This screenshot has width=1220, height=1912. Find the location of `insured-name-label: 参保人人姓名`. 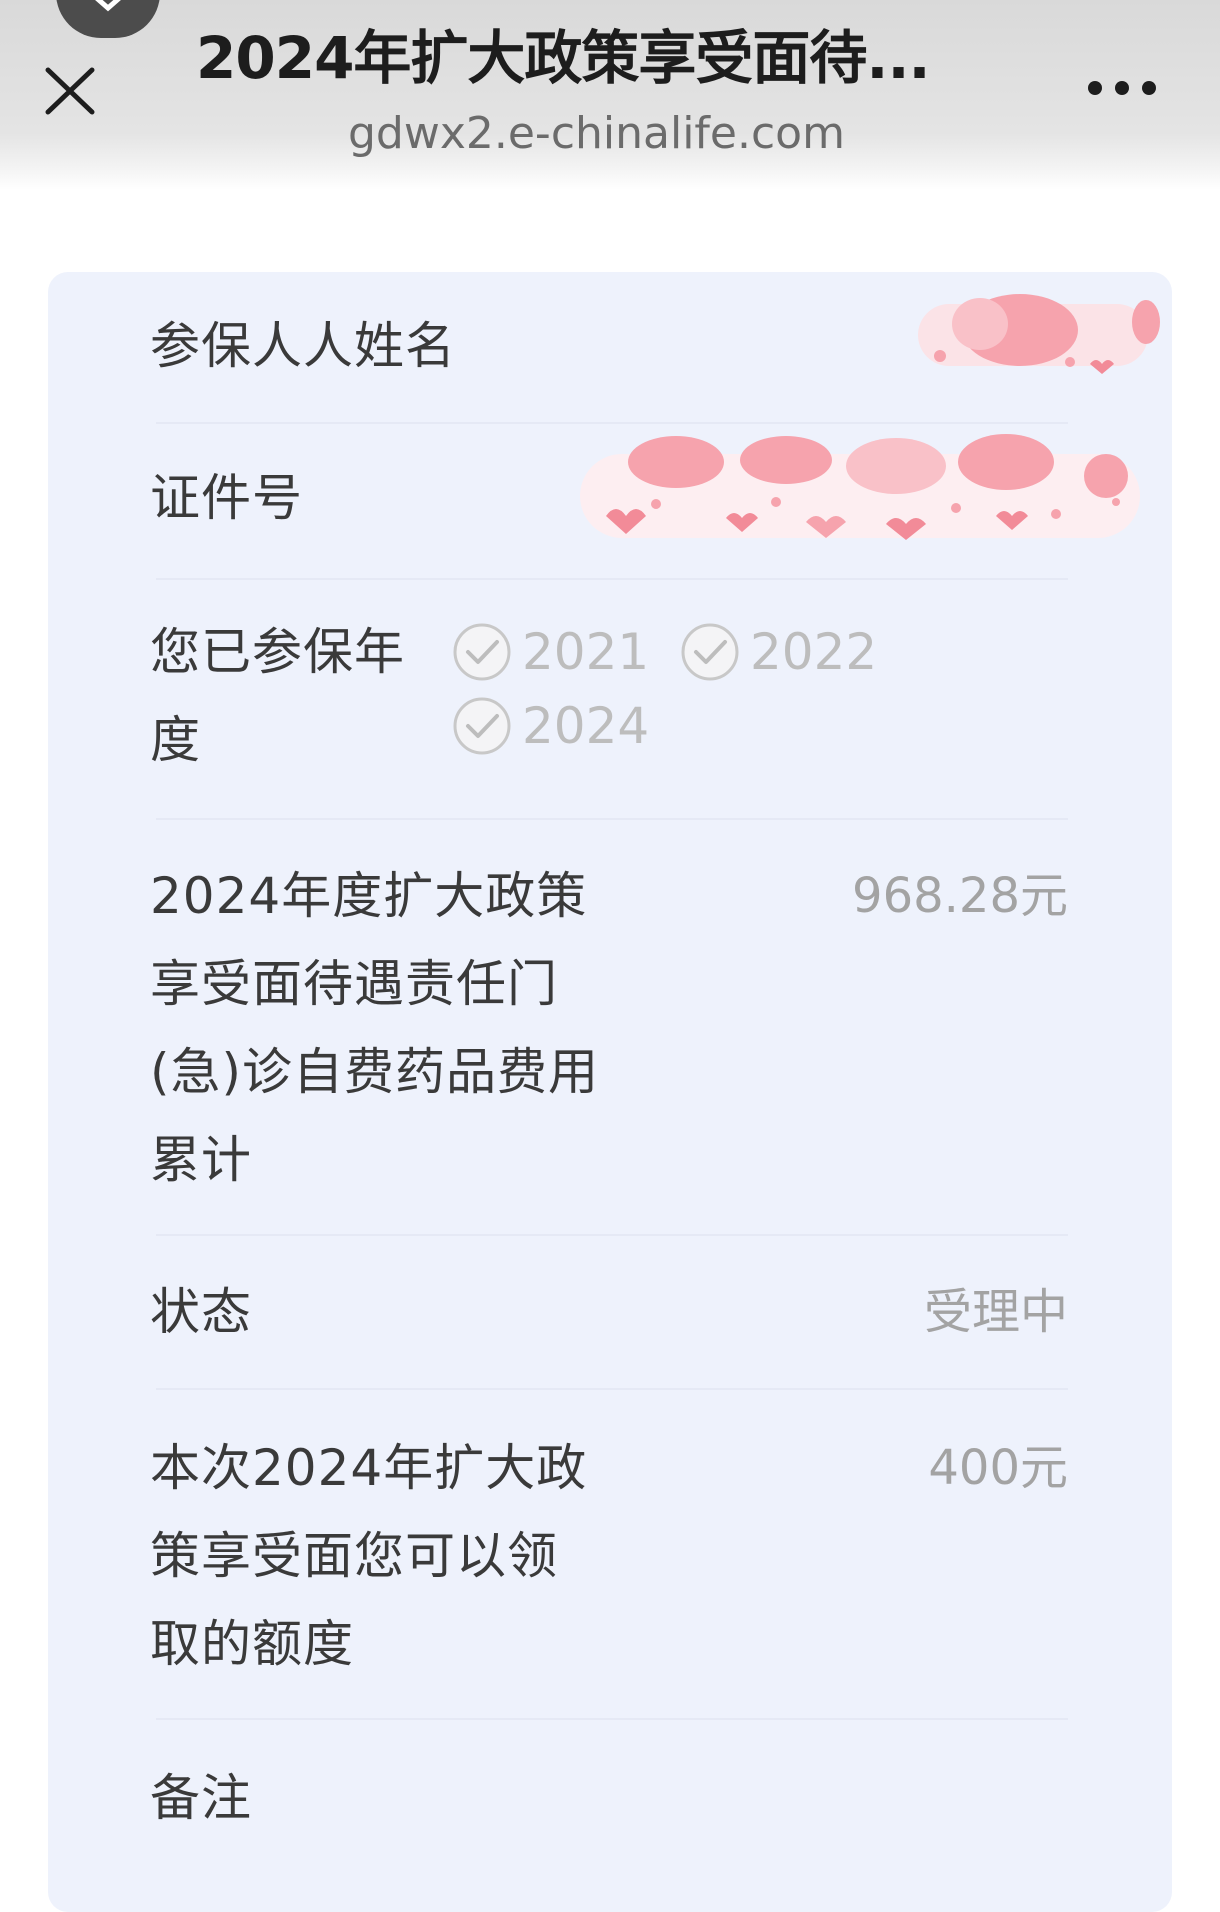

insured-name-label: 参保人人姓名 is located at coordinates (303, 346).